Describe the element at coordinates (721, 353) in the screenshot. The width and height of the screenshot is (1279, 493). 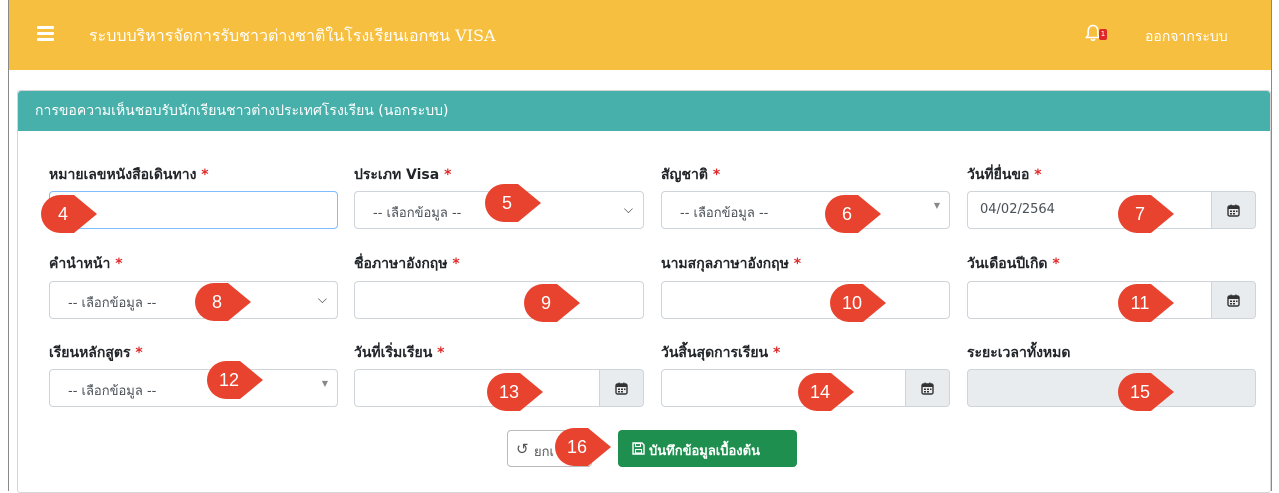
I see `end-date-label: วันสิ้นสุดการเรียน *` at that location.